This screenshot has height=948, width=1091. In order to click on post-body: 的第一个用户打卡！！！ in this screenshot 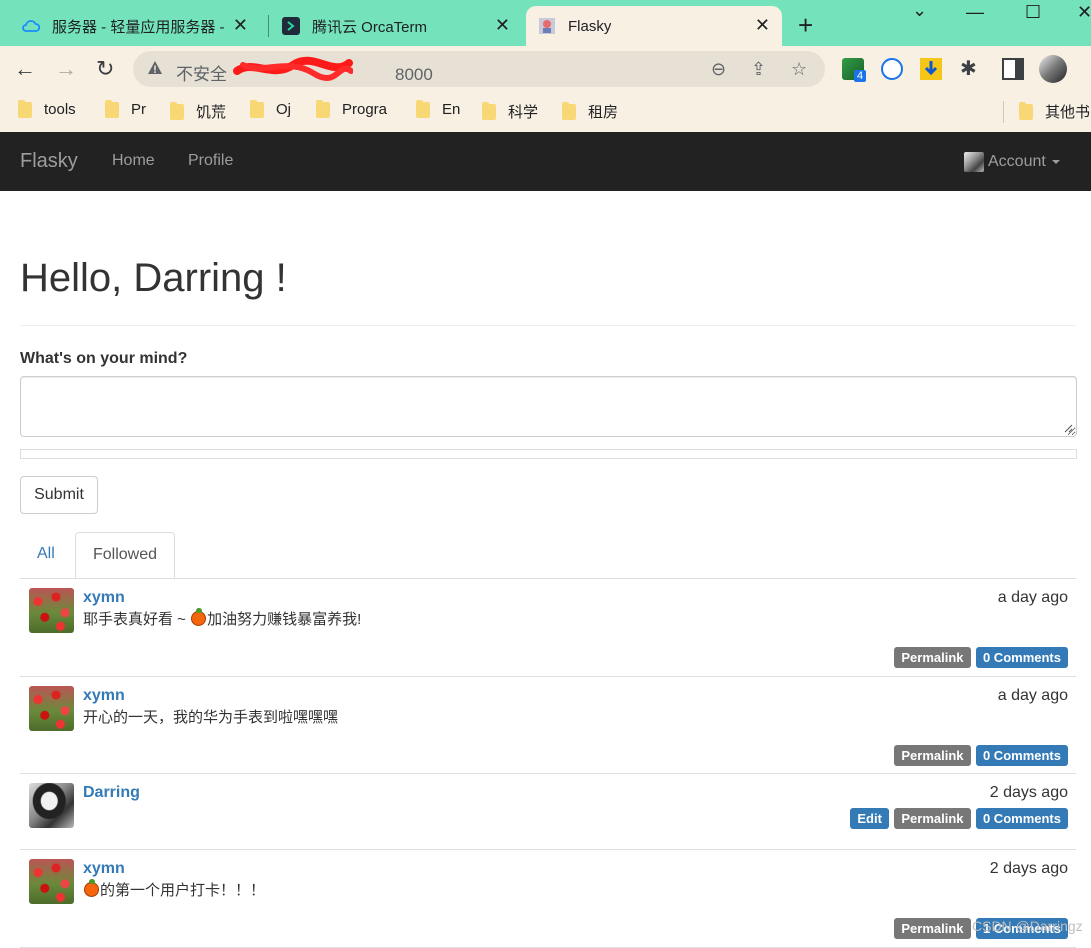, I will do `click(575, 890)`.